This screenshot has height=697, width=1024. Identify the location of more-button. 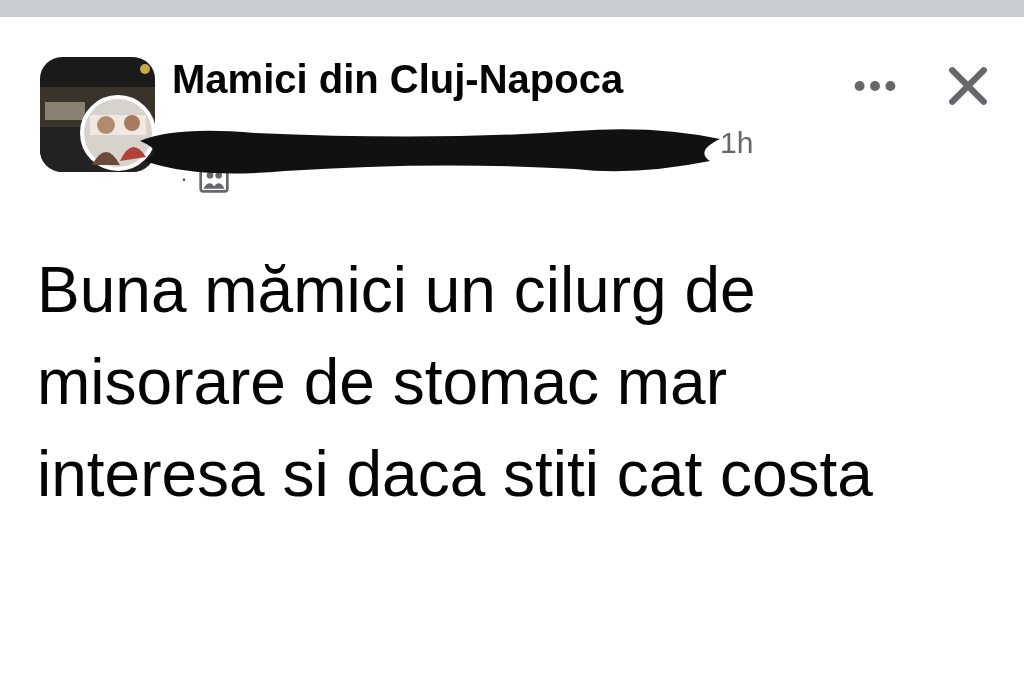
(875, 86).